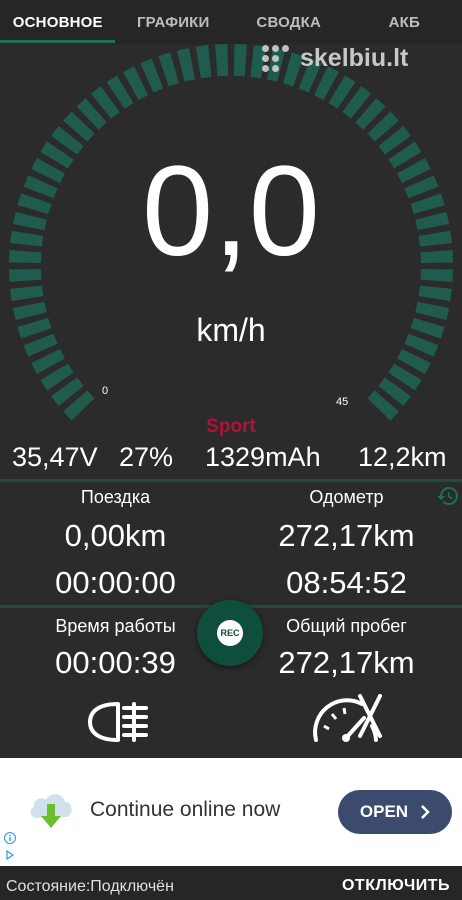 The height and width of the screenshot is (900, 462). I want to click on gauge-min-label: 0, so click(105, 391).